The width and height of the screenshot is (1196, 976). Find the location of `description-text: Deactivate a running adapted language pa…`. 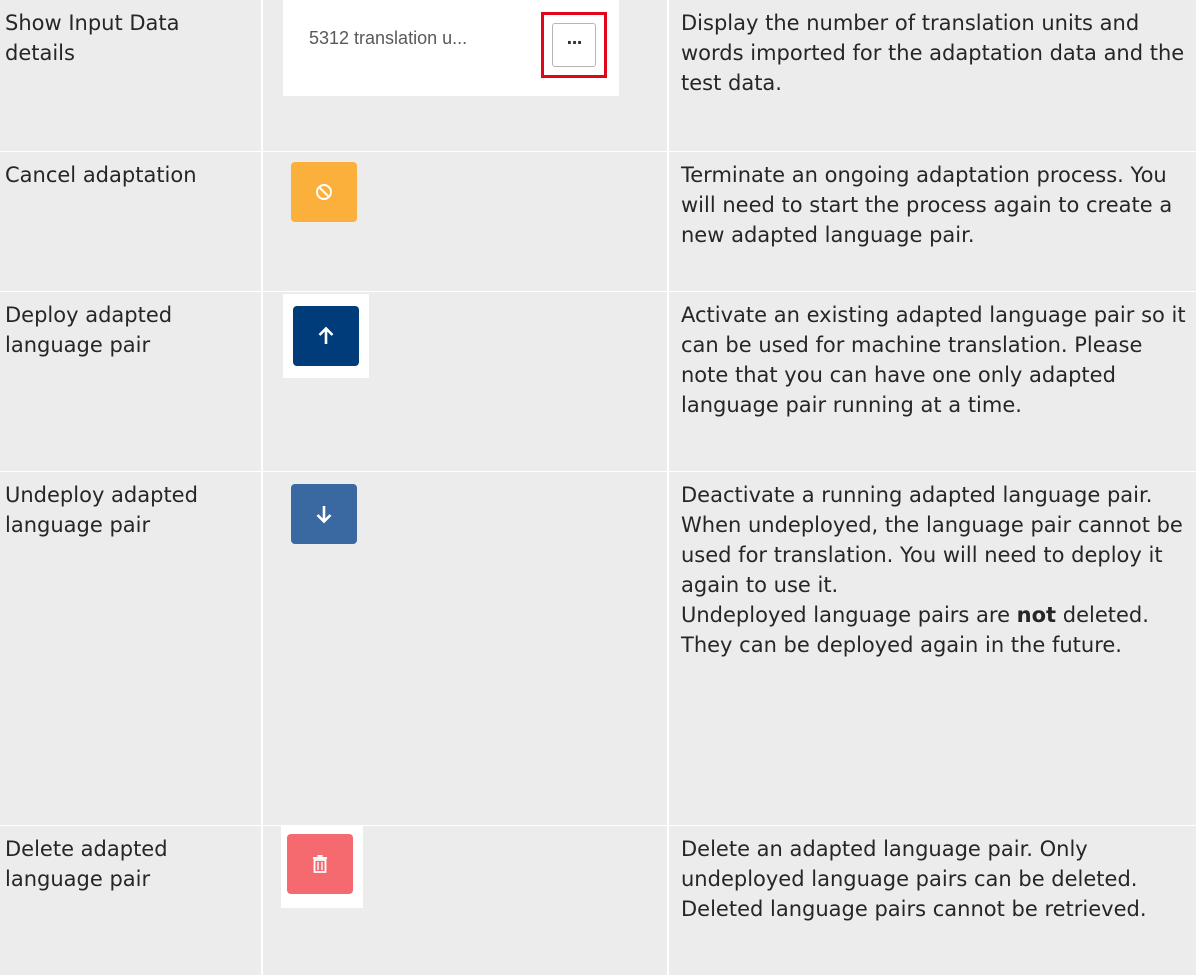

description-text: Deactivate a running adapted language pa… is located at coordinates (932, 570).